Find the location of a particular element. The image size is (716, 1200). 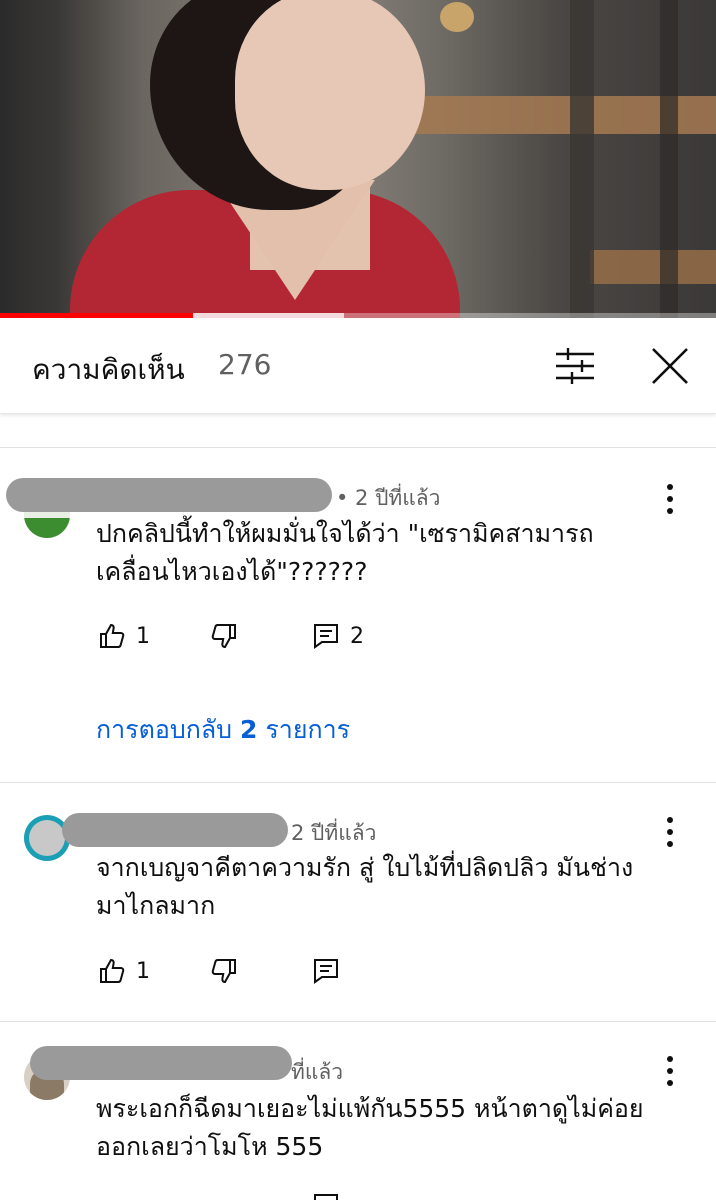

comment-time: ที่แล้ว is located at coordinates (317, 1072).